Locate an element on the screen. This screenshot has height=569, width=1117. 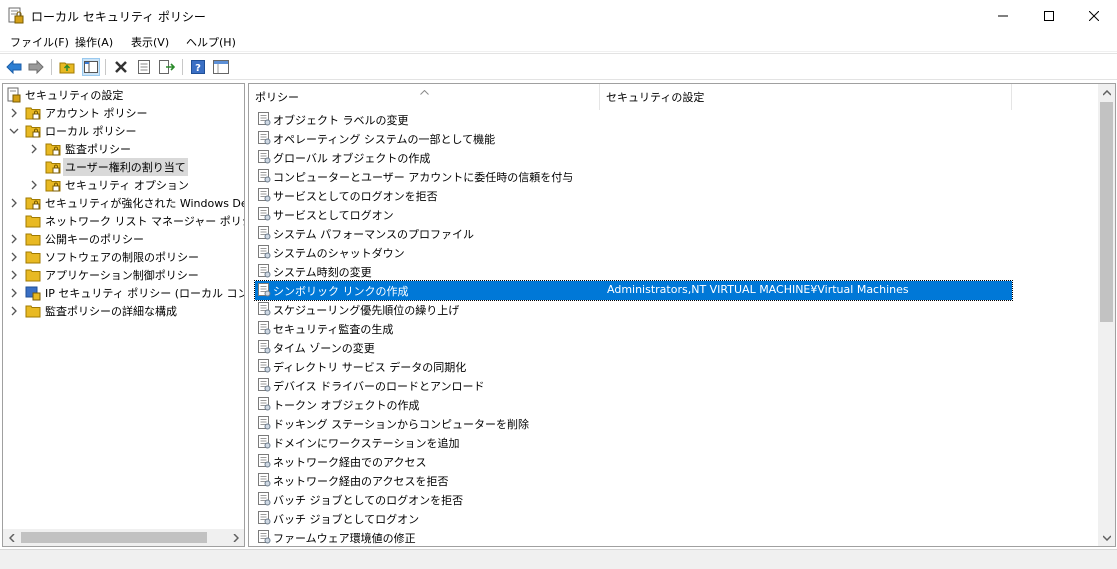
tree-scroll-thumb is located at coordinates (114, 537).